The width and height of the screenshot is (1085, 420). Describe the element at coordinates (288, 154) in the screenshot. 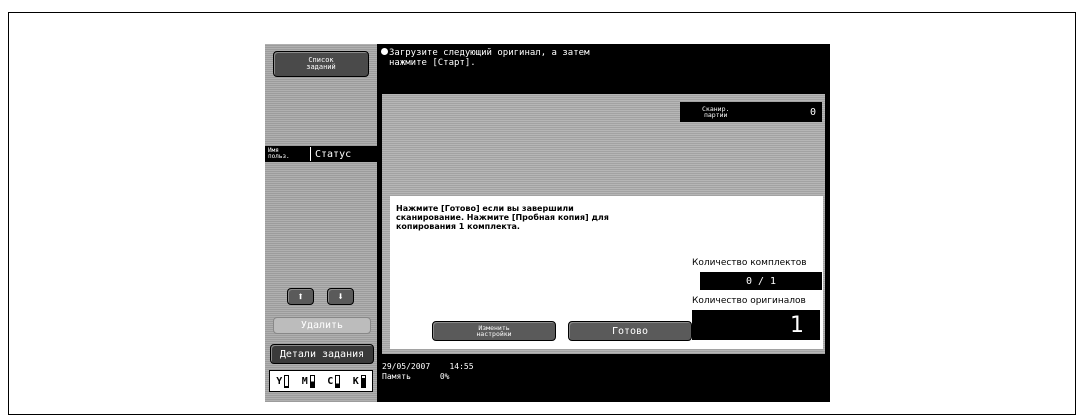

I see `col-user: Имя польз.` at that location.